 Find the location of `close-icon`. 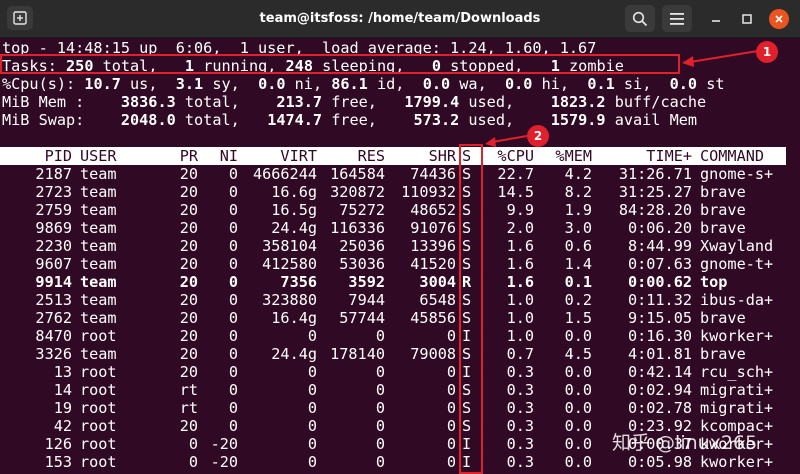

close-icon is located at coordinates (779, 19).